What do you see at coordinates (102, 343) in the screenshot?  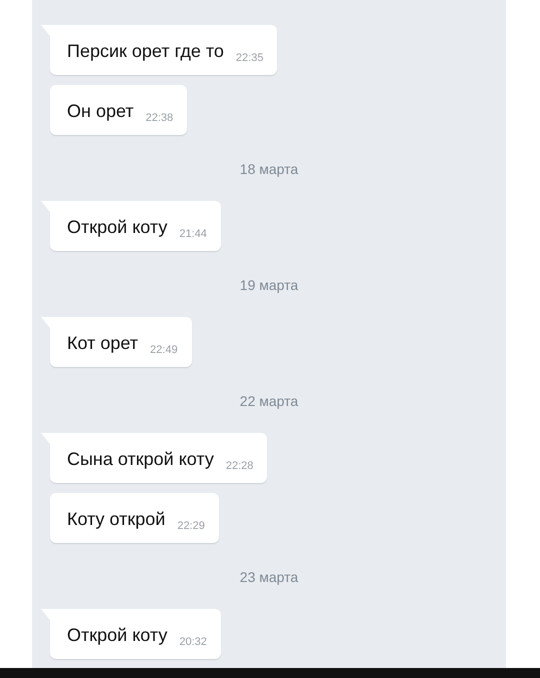 I see `message-text: Кот орет` at bounding box center [102, 343].